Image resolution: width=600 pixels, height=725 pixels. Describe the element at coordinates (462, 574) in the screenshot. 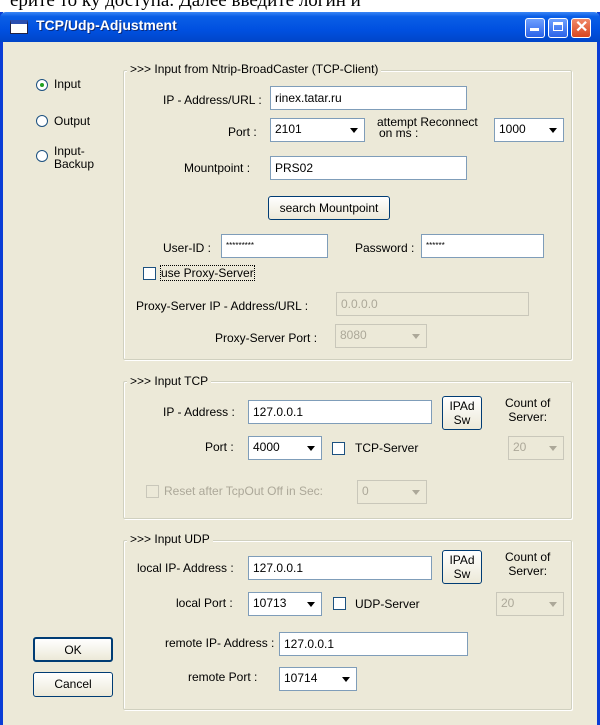

I see `udp-sw-label: Sw` at that location.